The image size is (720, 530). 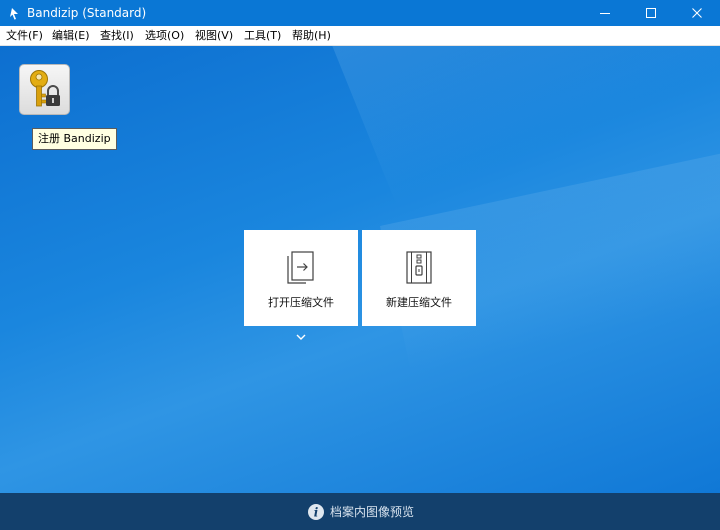 What do you see at coordinates (214, 35) in the screenshot?
I see `menu-view: 视图(V)` at bounding box center [214, 35].